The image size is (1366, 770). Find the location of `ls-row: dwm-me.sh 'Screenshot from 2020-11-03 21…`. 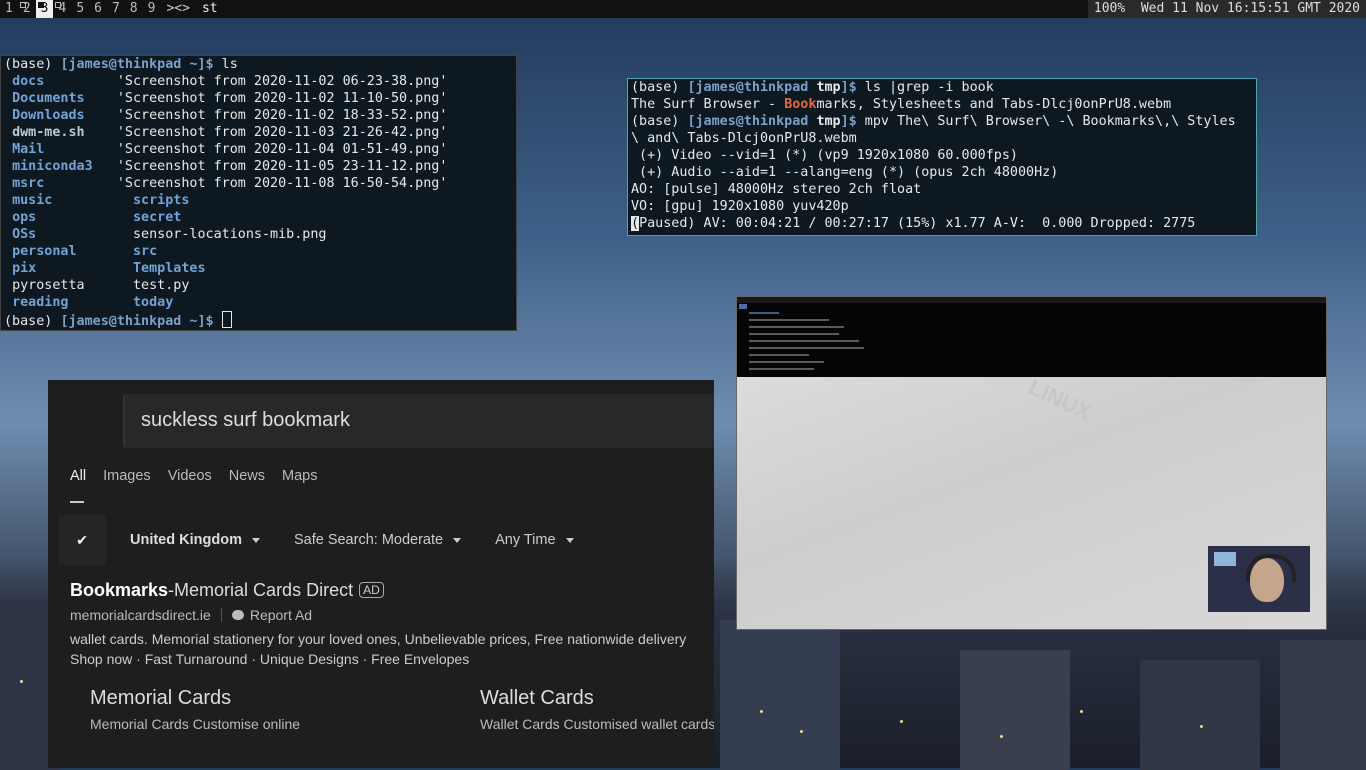

ls-row: dwm-me.sh 'Screenshot from 2020-11-03 21… is located at coordinates (230, 132).